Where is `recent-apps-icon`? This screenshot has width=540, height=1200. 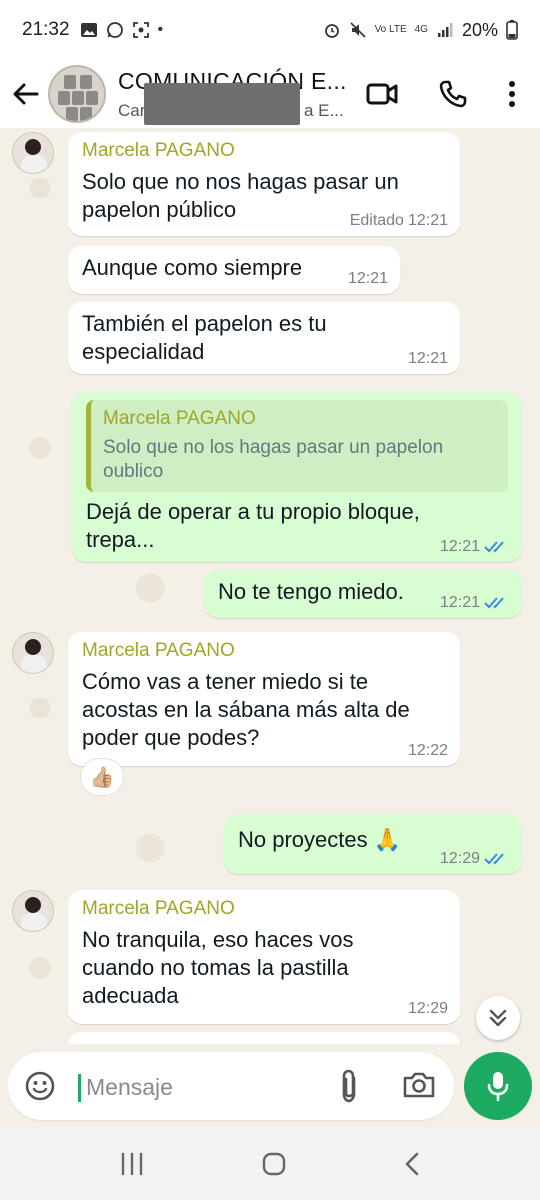 recent-apps-icon is located at coordinates (132, 1164).